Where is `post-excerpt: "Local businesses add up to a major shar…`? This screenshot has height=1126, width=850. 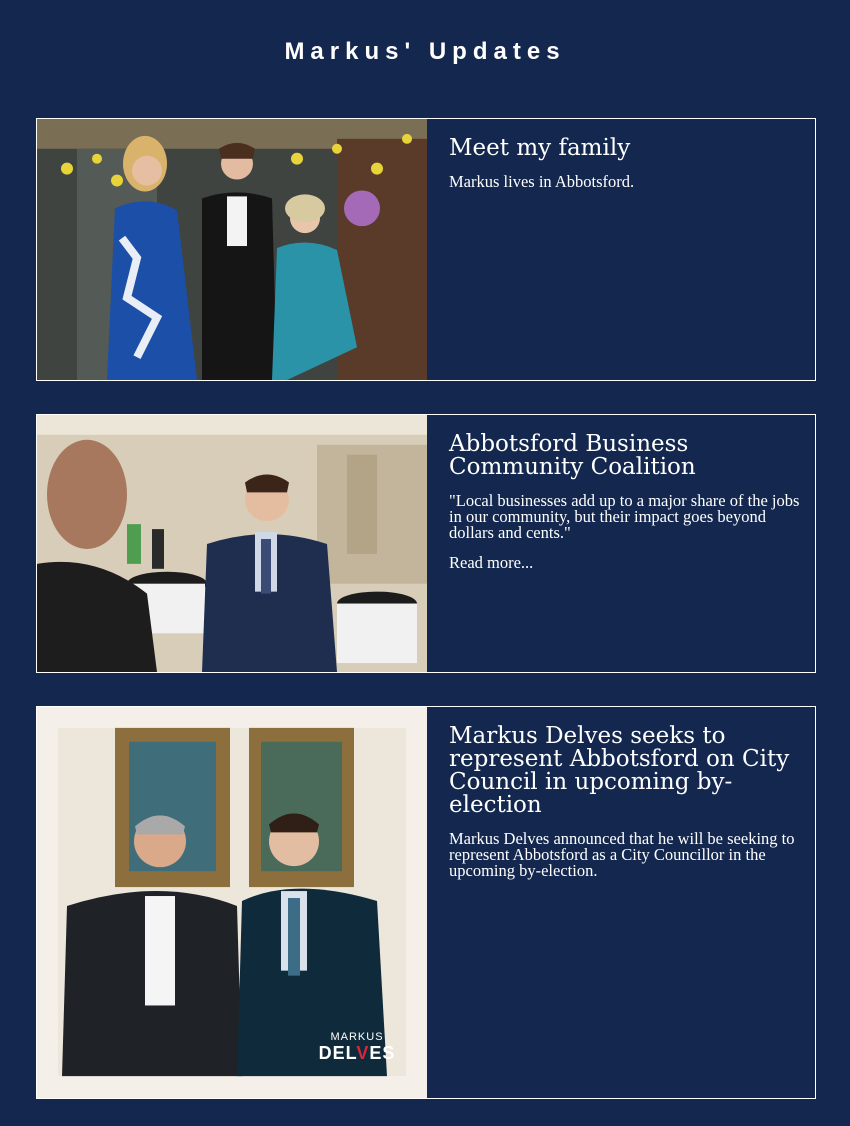
post-excerpt: "Local businesses add up to a major shar… is located at coordinates (624, 516).